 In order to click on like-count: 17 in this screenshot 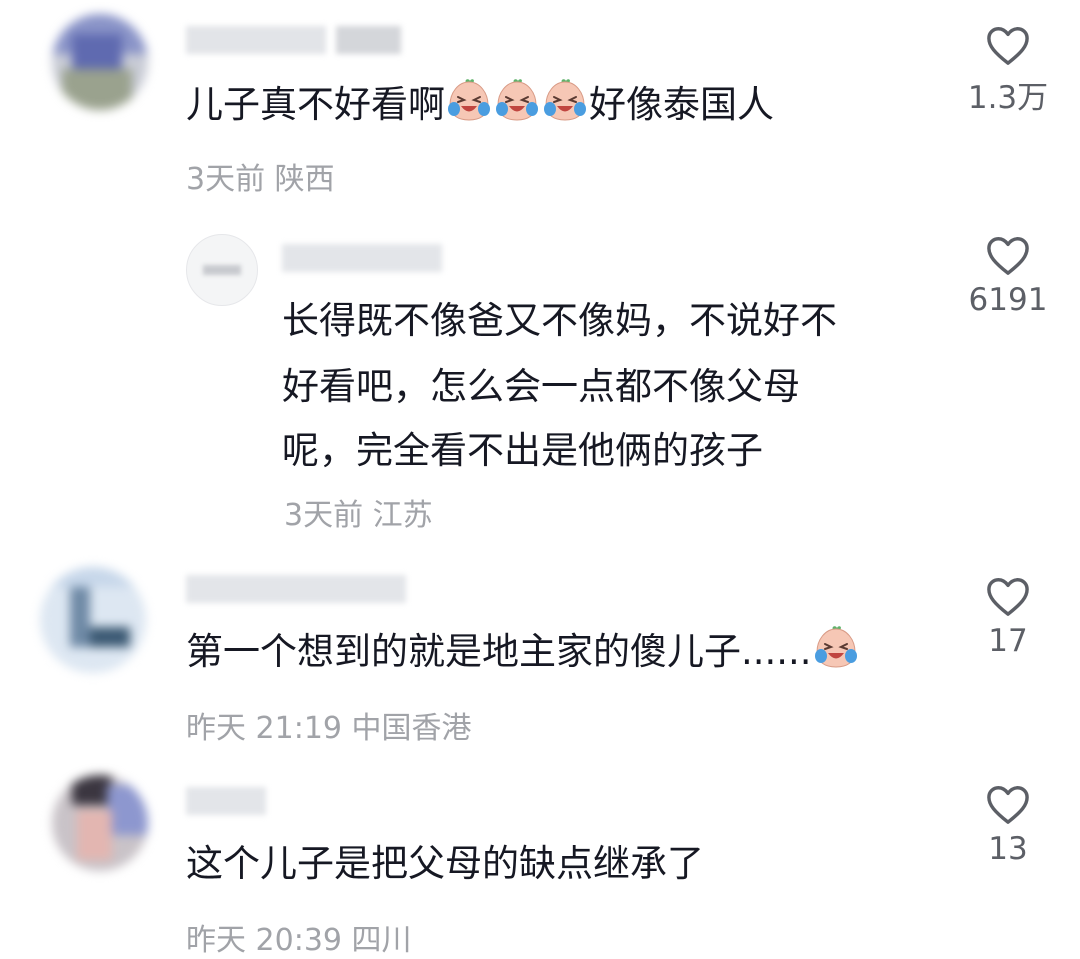, I will do `click(1008, 641)`.